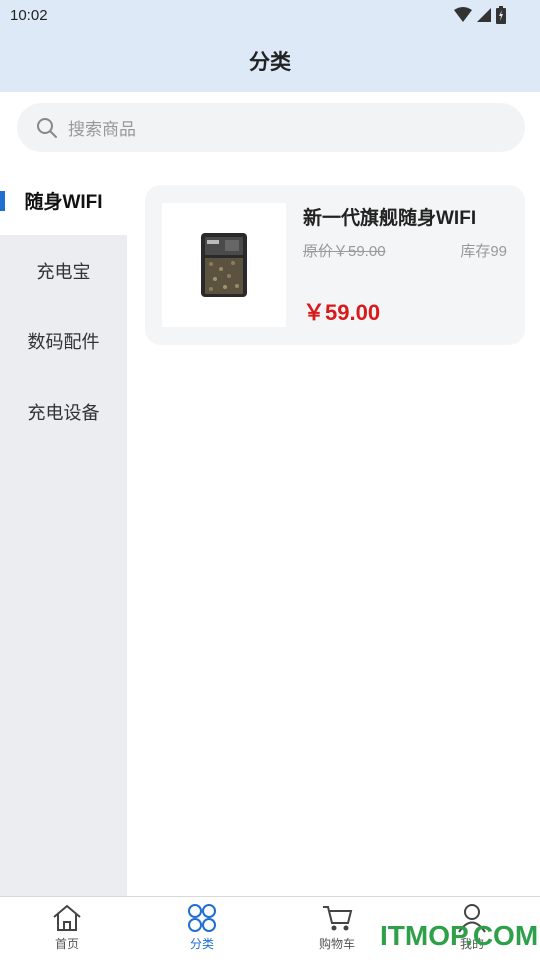 The height and width of the screenshot is (960, 540). What do you see at coordinates (484, 15) in the screenshot?
I see `signal-icon` at bounding box center [484, 15].